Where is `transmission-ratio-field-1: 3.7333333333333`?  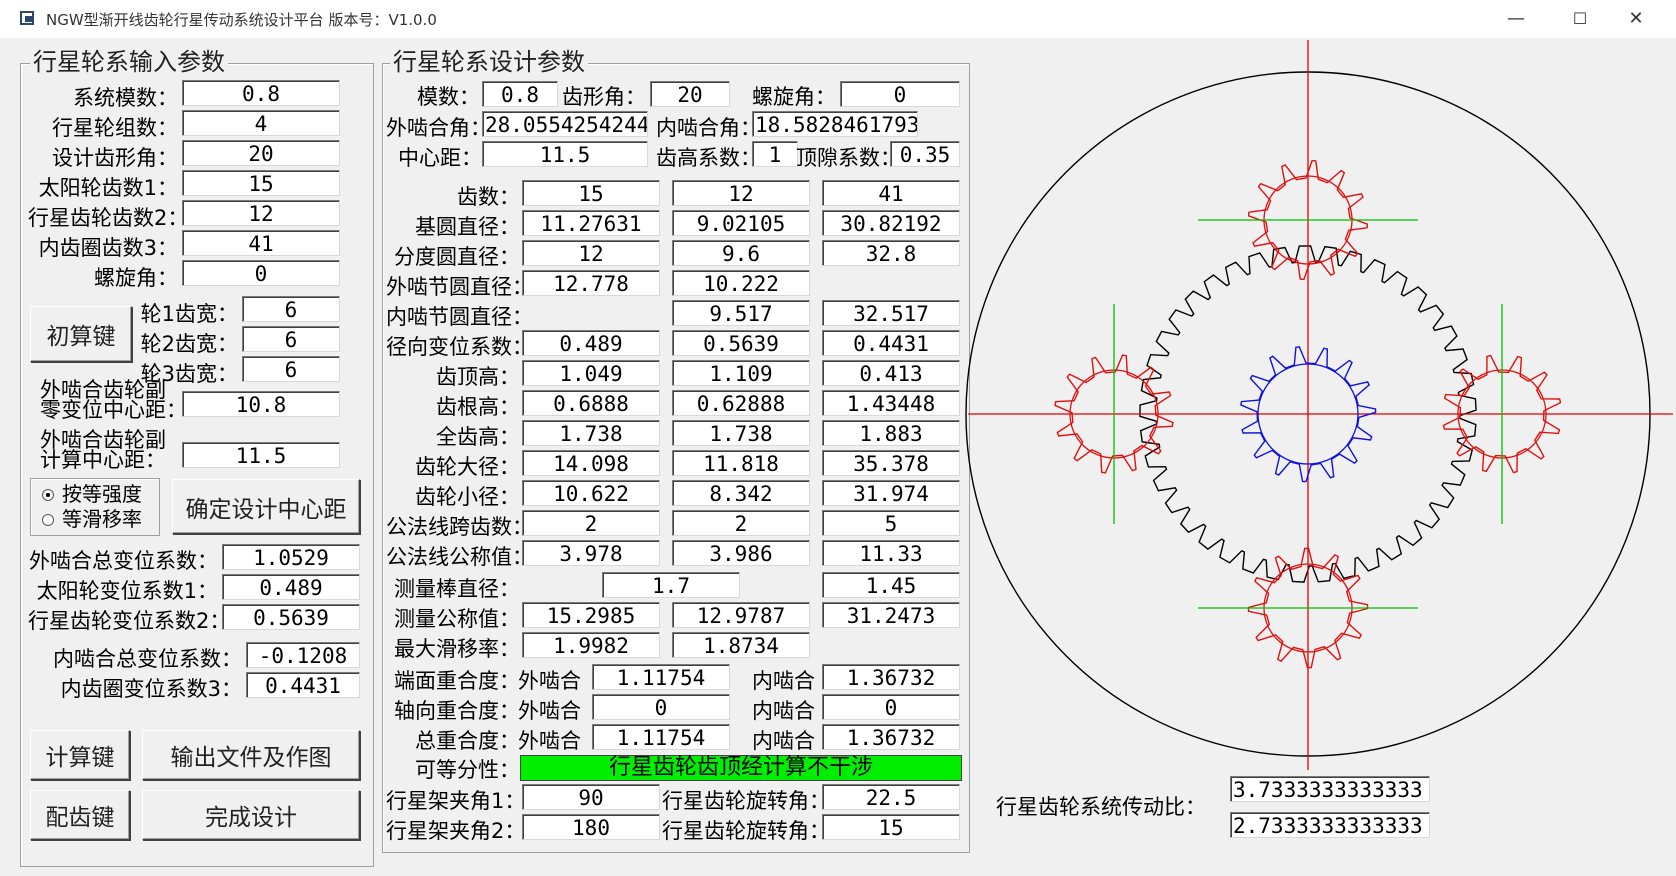
transmission-ratio-field-1: 3.7333333333333 is located at coordinates (1330, 789).